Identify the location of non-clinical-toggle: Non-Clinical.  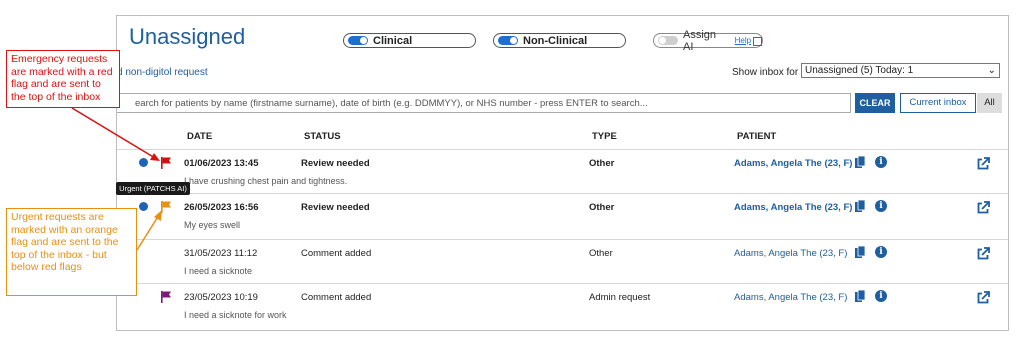
(559, 40).